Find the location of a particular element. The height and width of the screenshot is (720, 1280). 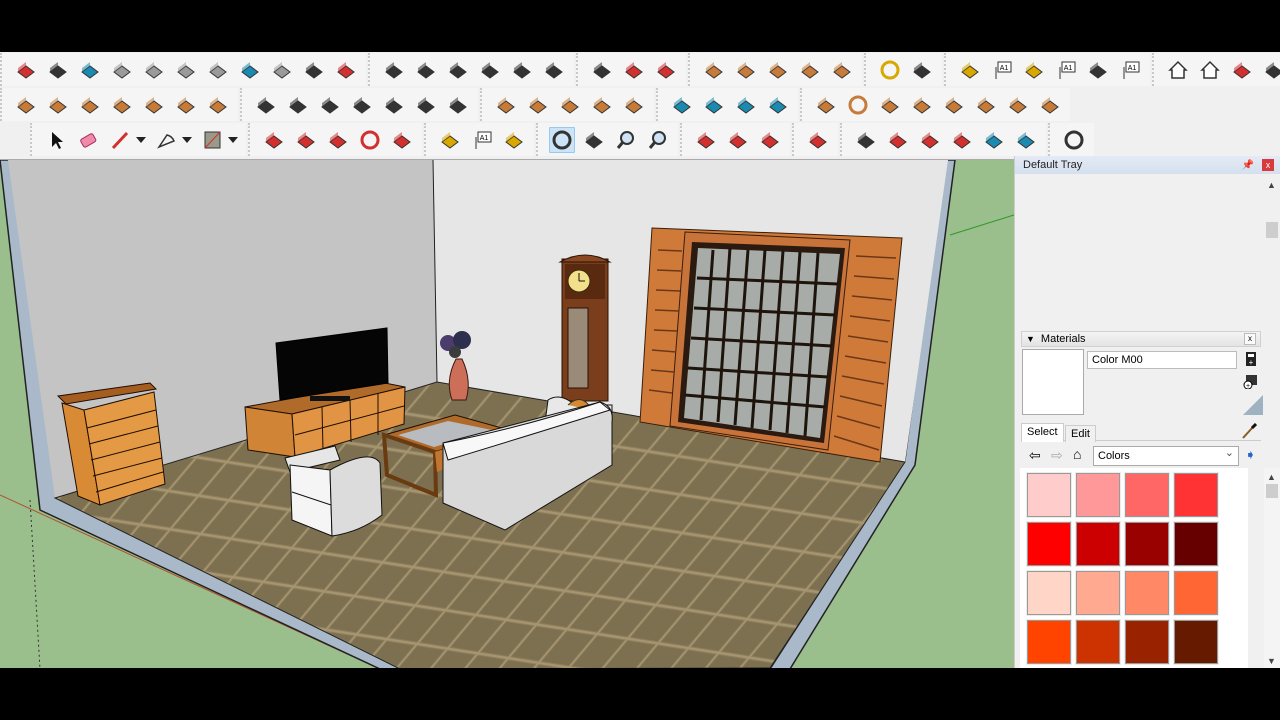

light-gen-button is located at coordinates (1050, 105).